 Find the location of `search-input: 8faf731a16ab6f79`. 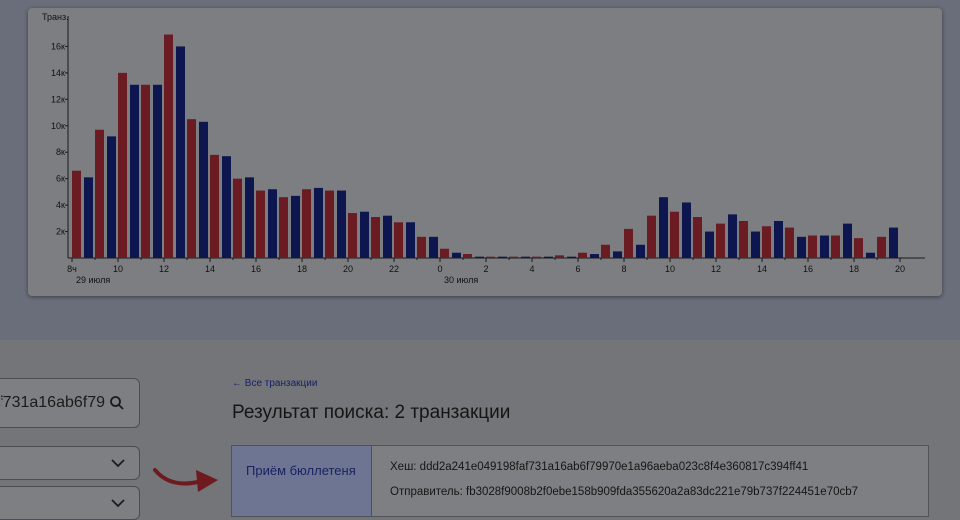

search-input: 8faf731a16ab6f79 is located at coordinates (70, 403).